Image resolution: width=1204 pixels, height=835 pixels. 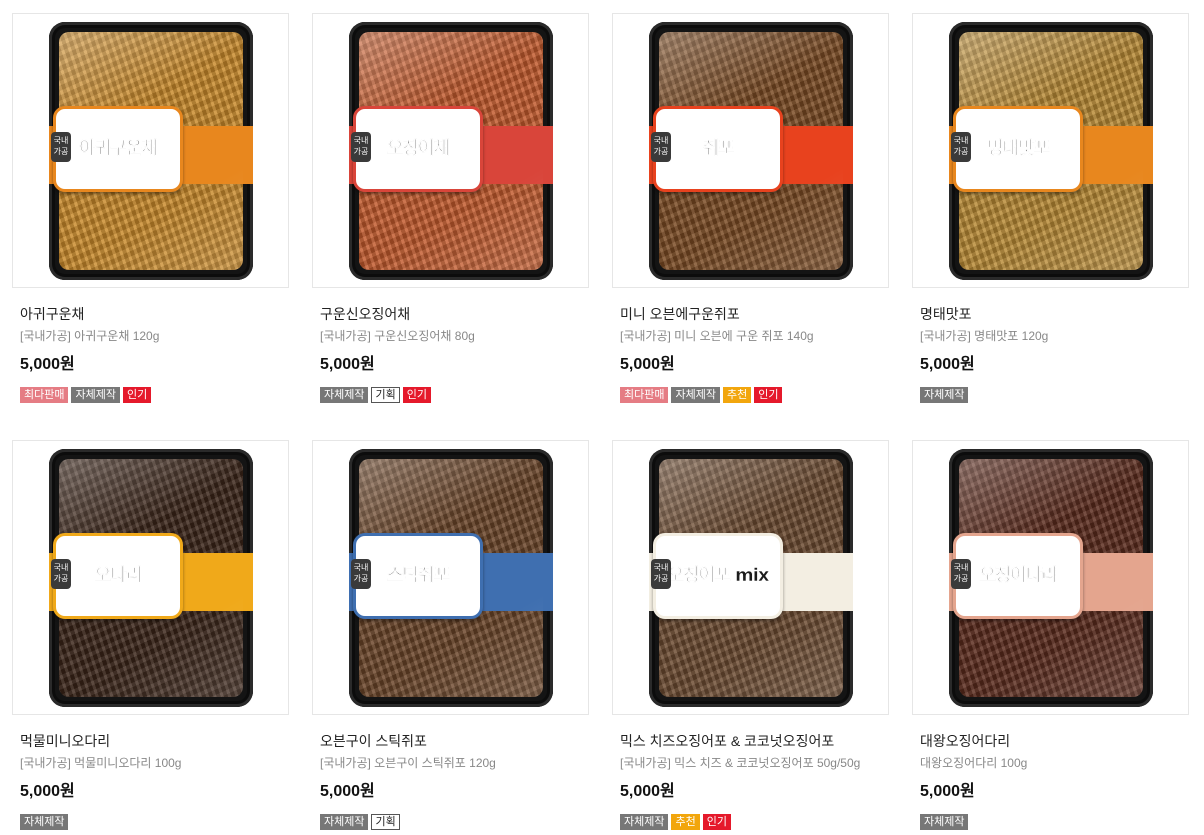 What do you see at coordinates (150, 781) in the screenshot?
I see `product-info: 먹물미니오다리 [국내가공] 먹물미니오다리 100g 5,000원자체제작` at bounding box center [150, 781].